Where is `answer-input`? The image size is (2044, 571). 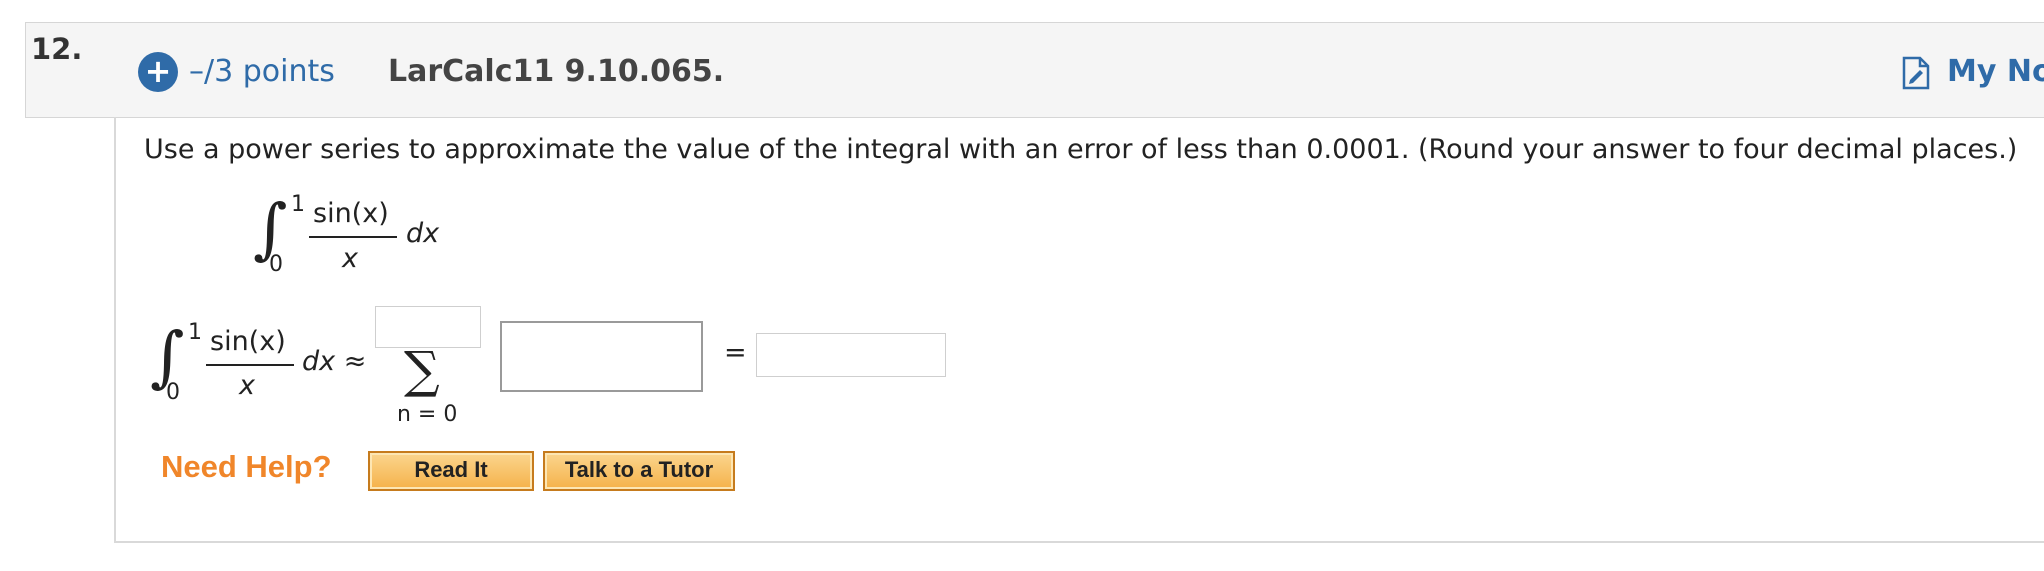
answer-input is located at coordinates (851, 355).